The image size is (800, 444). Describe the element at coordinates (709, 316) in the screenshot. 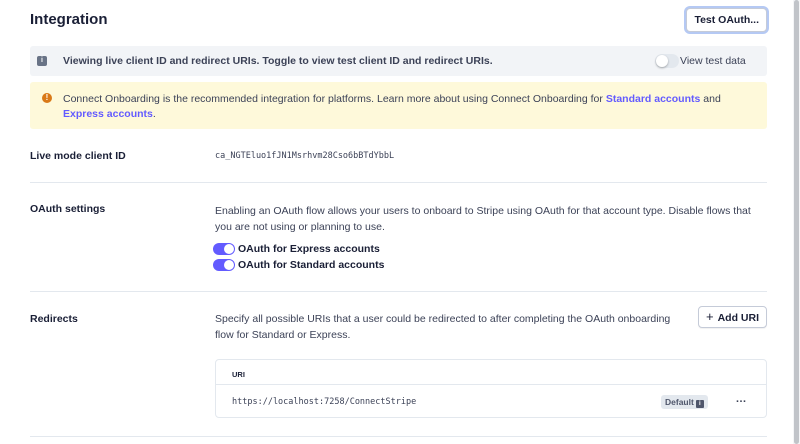

I see `plus-icon: +` at that location.